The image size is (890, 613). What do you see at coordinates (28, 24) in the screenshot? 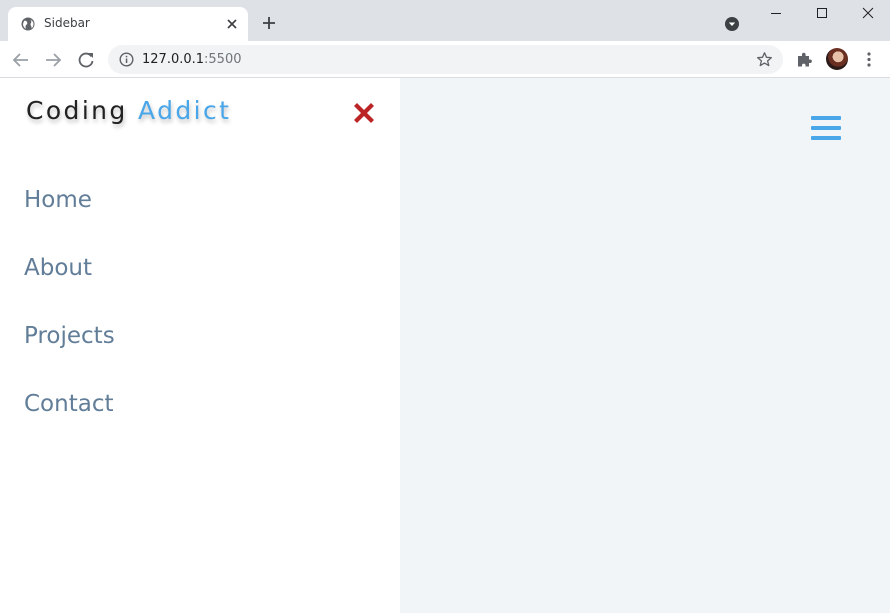
I see `globe-icon` at bounding box center [28, 24].